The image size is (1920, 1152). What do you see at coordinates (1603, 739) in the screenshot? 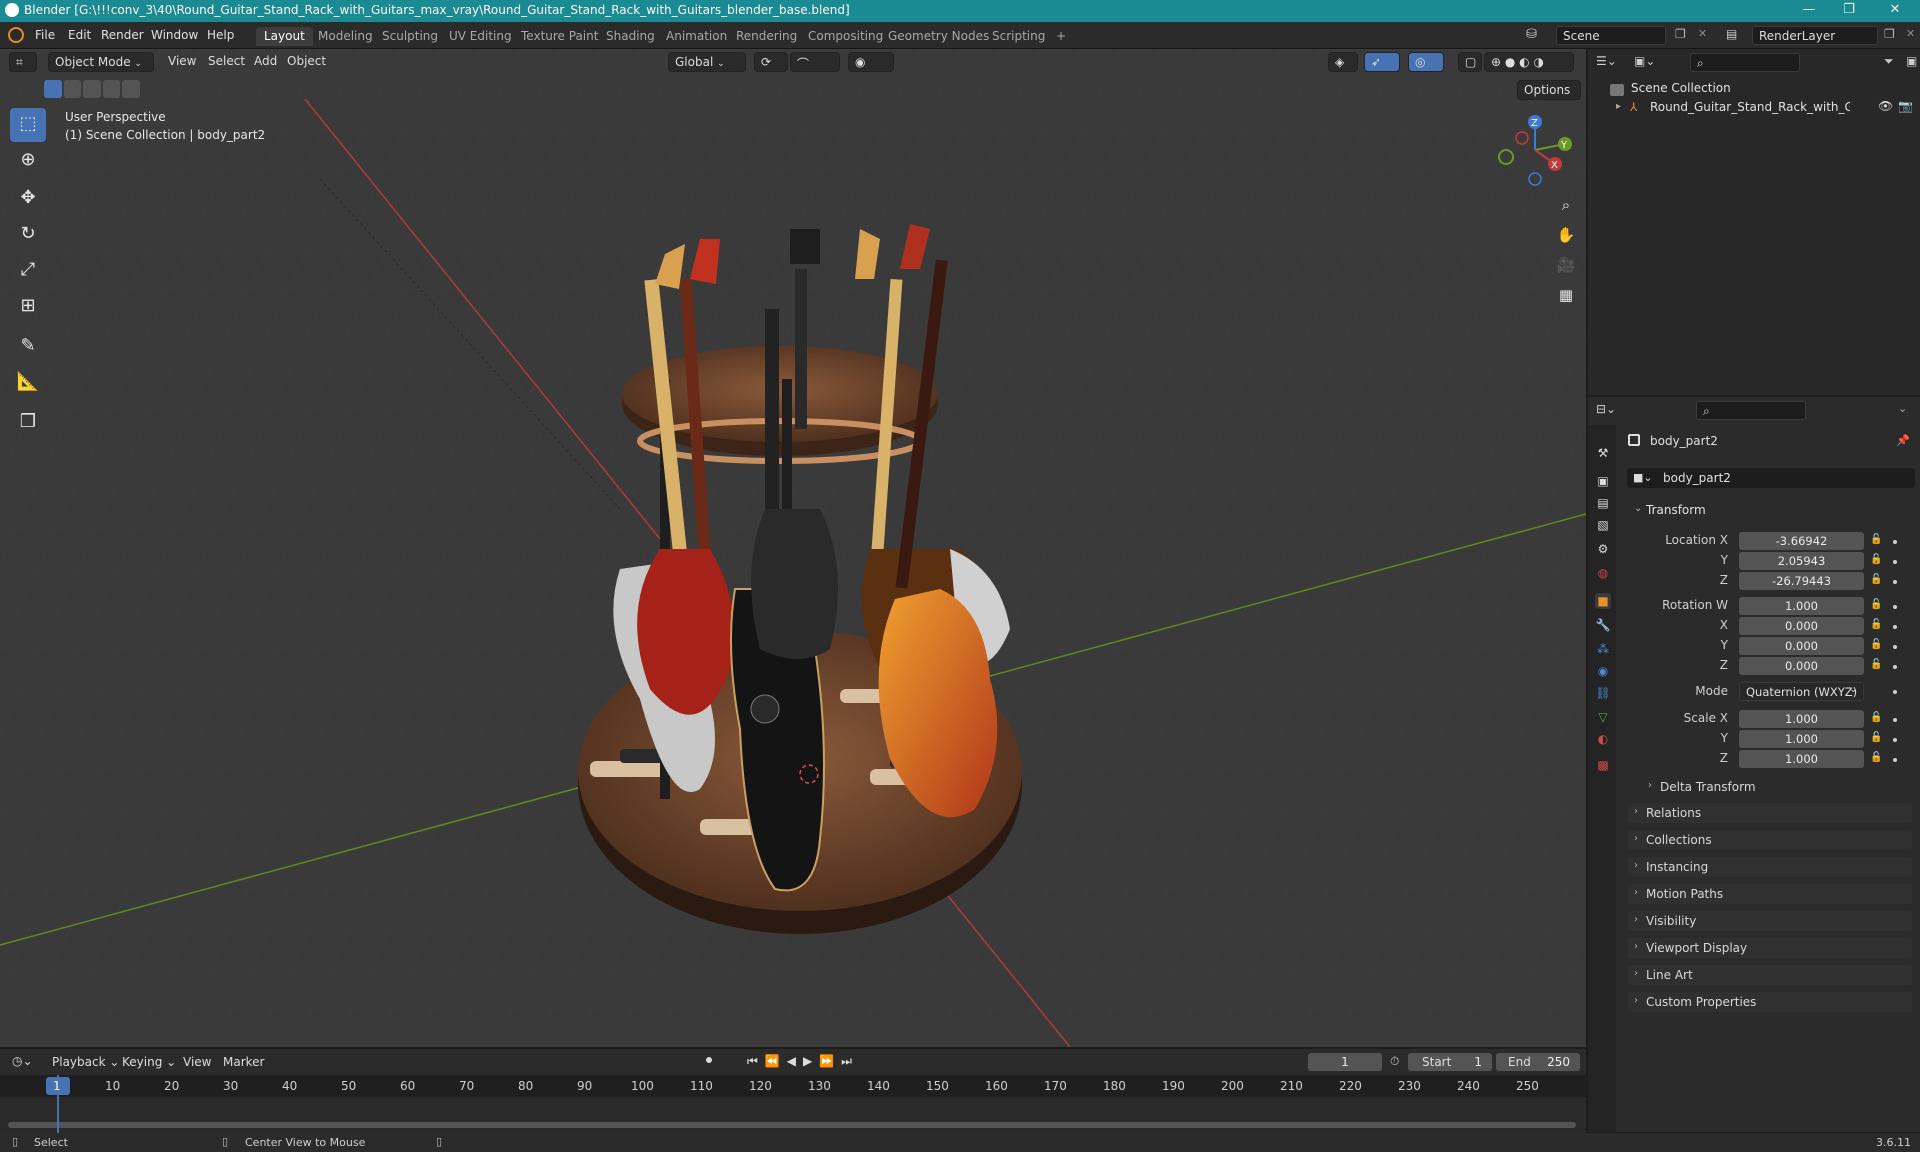
I see `material-tab-icon: ◐` at bounding box center [1603, 739].